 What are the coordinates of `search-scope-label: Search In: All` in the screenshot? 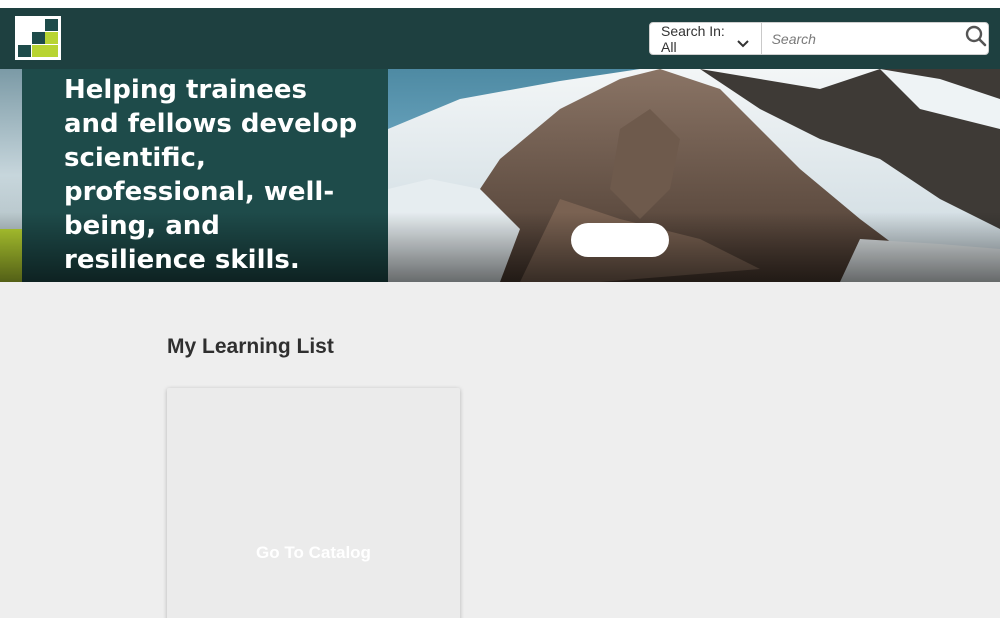 It's located at (693, 38).